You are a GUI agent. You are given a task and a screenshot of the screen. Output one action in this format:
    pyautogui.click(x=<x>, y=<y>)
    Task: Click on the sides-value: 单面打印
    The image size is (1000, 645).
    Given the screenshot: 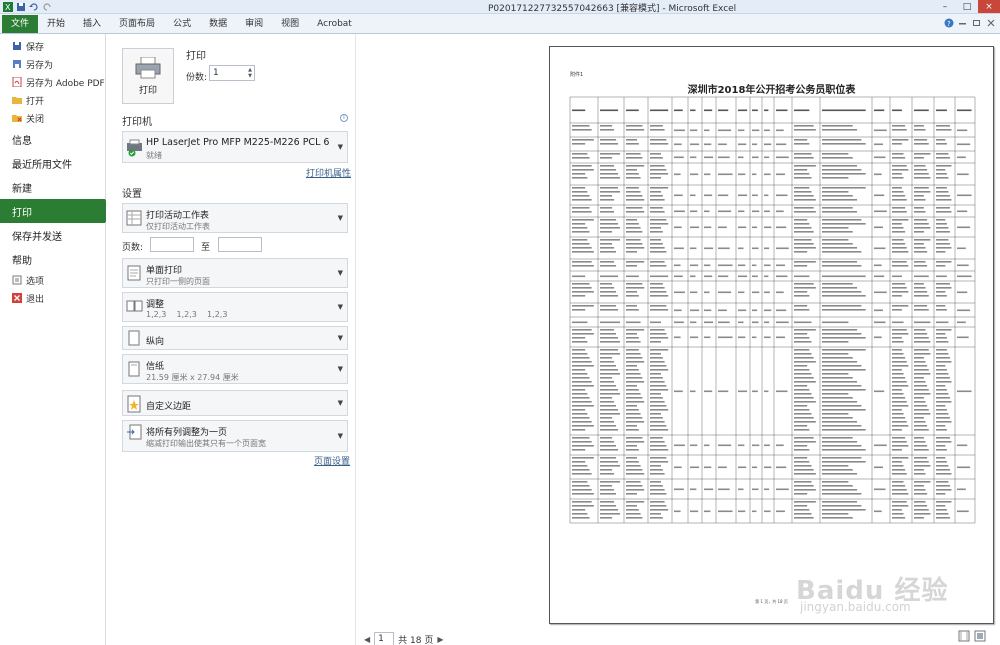 What is the action you would take?
    pyautogui.click(x=164, y=271)
    